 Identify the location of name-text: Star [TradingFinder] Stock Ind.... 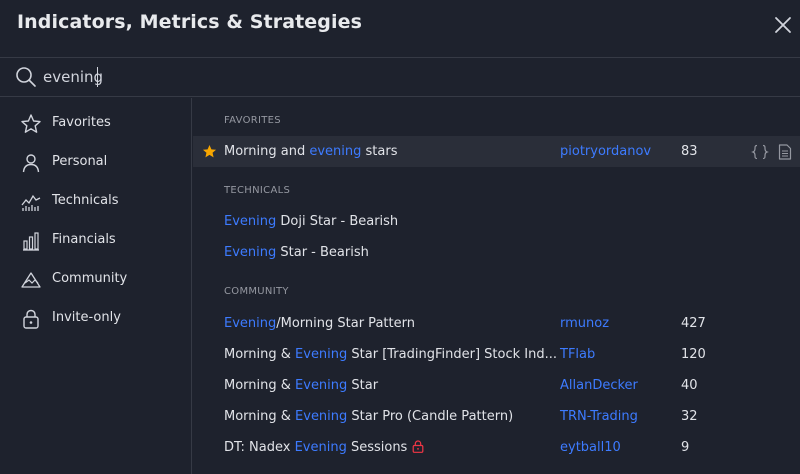
(452, 354).